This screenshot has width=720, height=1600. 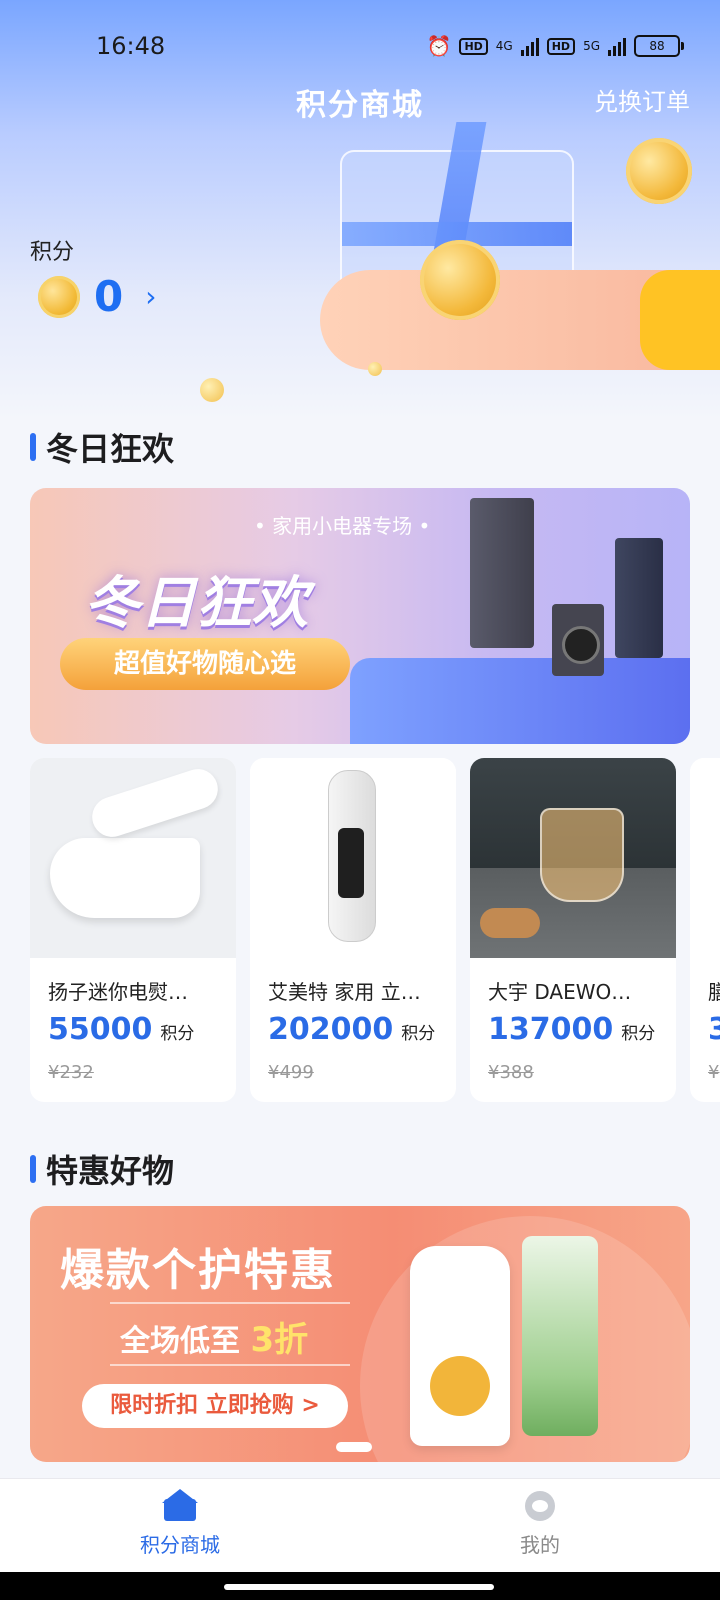 I want to click on home-icon, so click(x=180, y=1506).